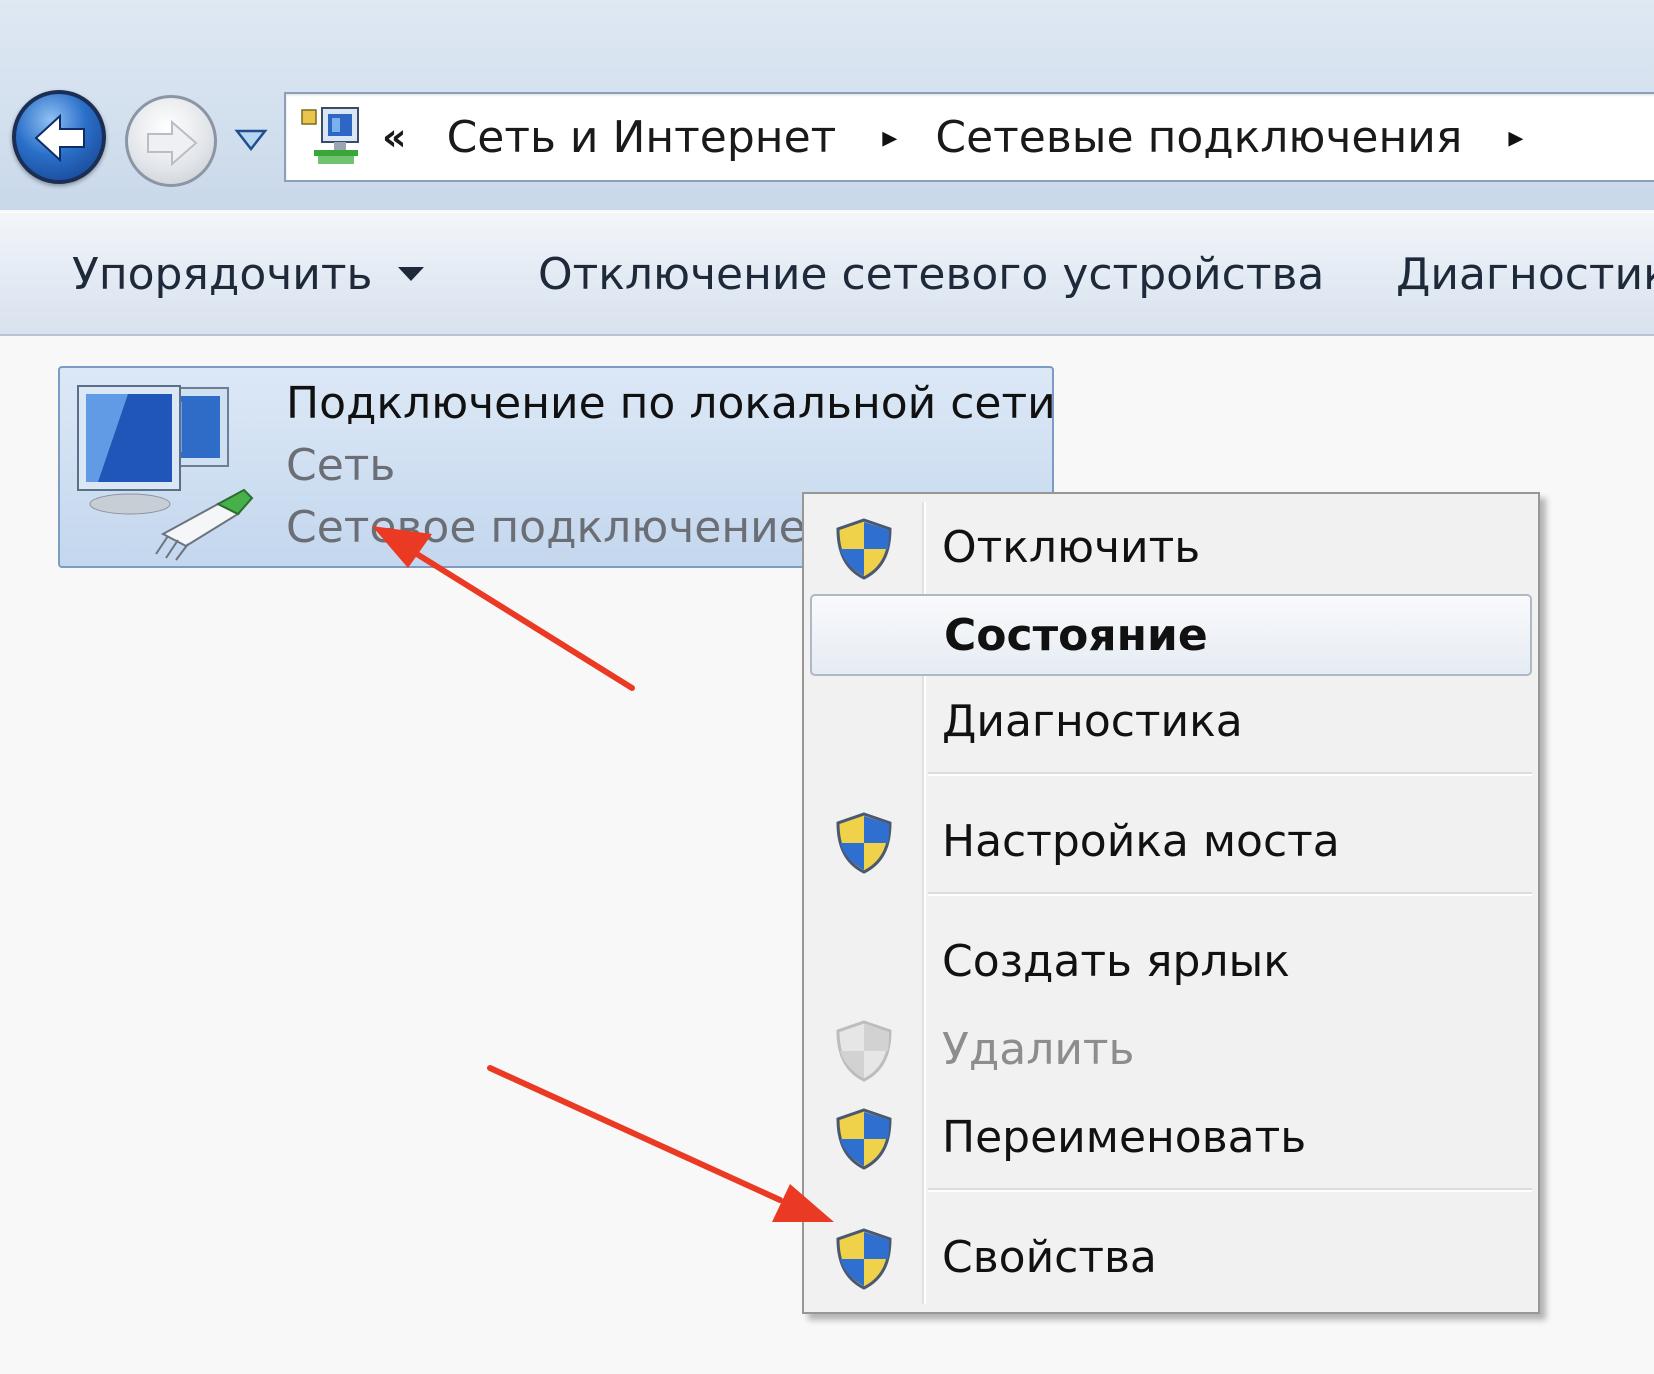 The image size is (1654, 1374). What do you see at coordinates (1076, 635) in the screenshot?
I see `menu-item-label: Состояние` at bounding box center [1076, 635].